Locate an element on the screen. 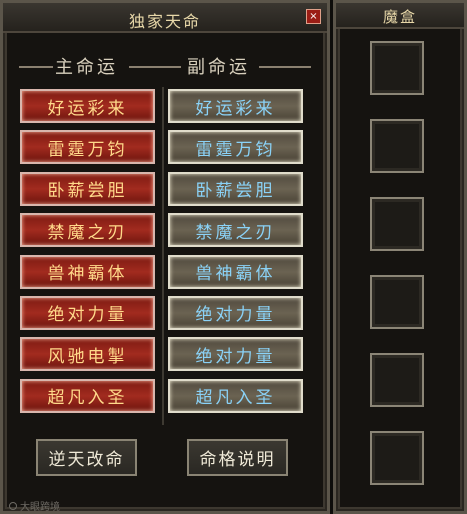 The image size is (467, 514). secondary-fate-button: 雷霆万钧 is located at coordinates (235, 147).